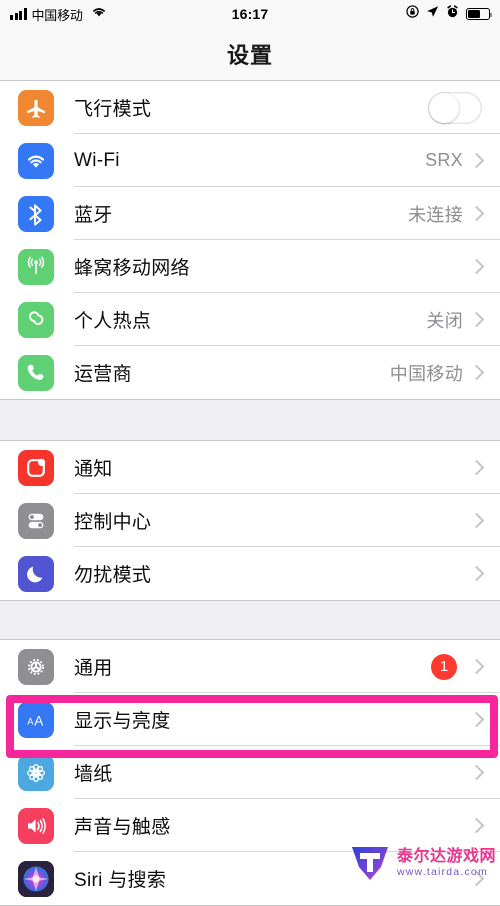 This screenshot has height=906, width=500. What do you see at coordinates (426, 373) in the screenshot?
I see `settings-row-value: 中国移动` at bounding box center [426, 373].